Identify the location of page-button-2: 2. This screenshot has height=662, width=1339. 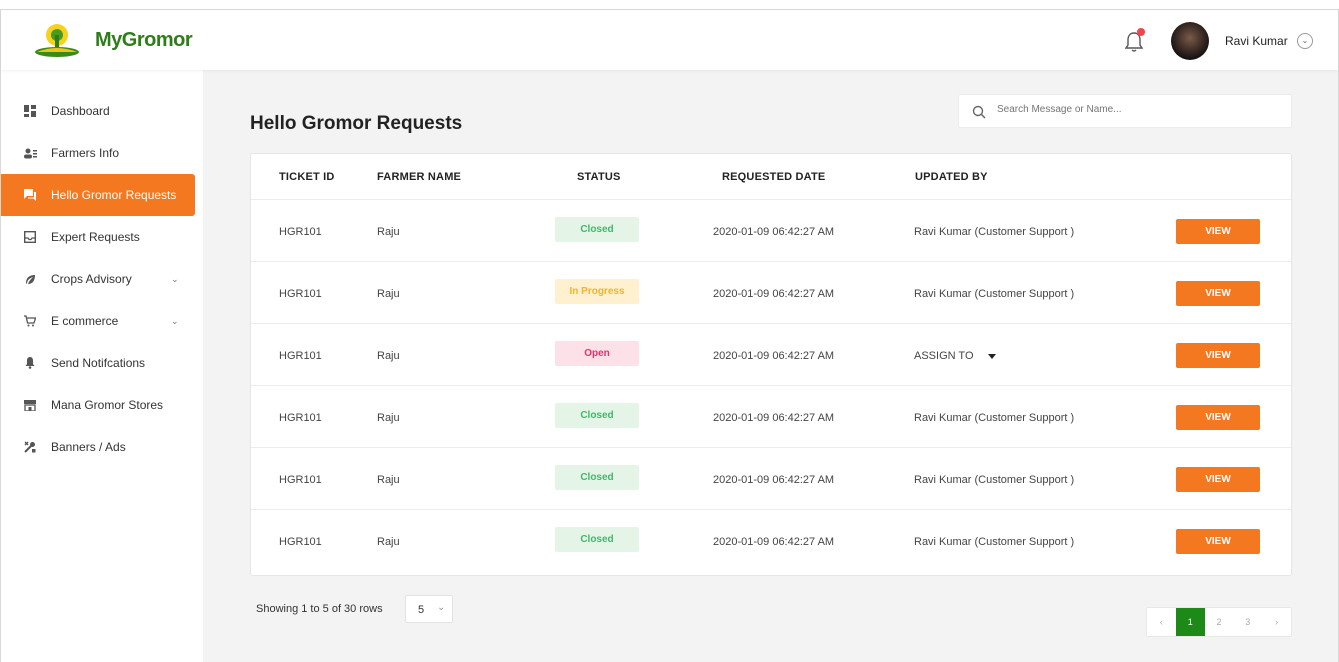
(1219, 622).